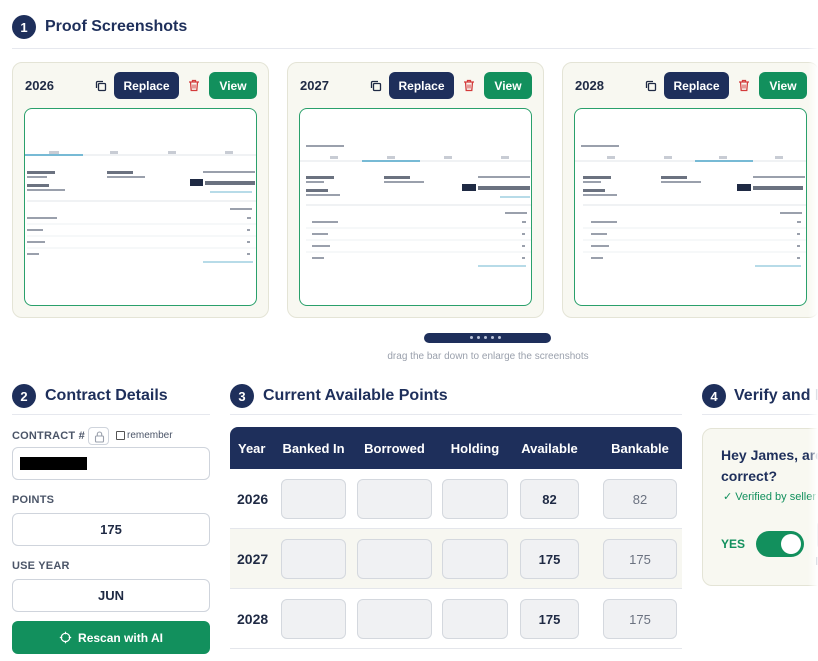 The image size is (818, 661). I want to click on step-4-badge: 4, so click(714, 396).